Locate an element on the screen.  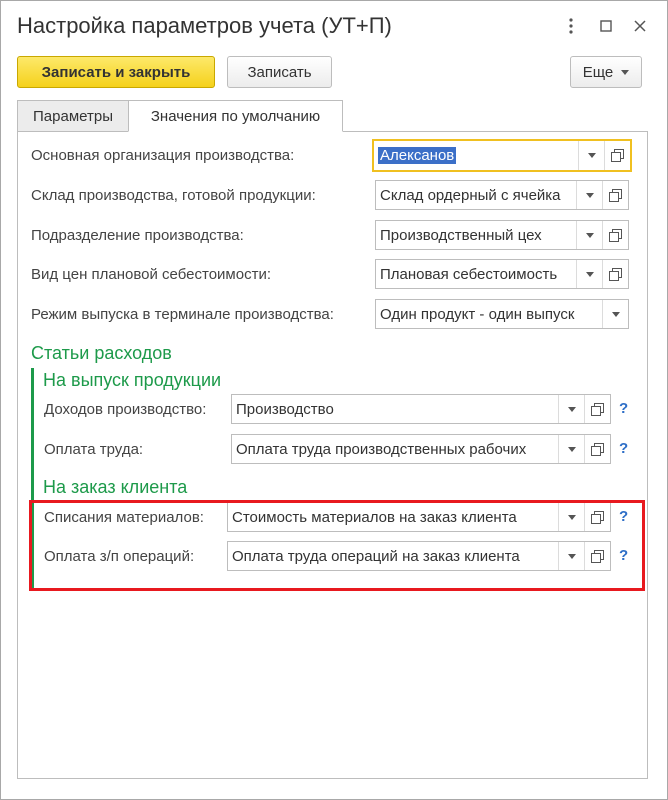
save-button: Записать is located at coordinates (279, 72).